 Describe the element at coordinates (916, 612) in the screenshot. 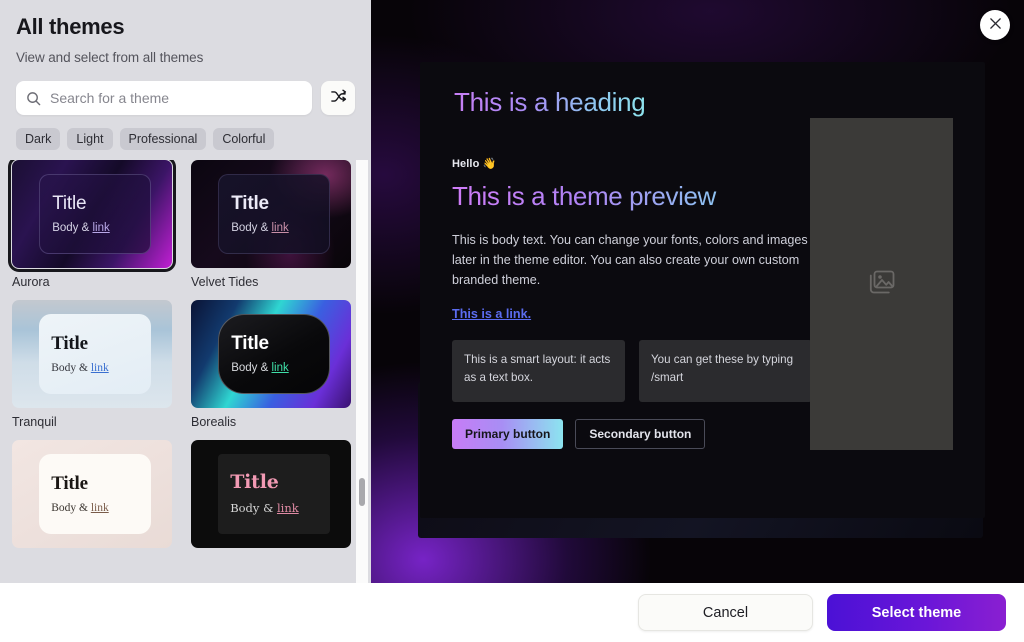

I see `select-theme-button: Select theme` at that location.